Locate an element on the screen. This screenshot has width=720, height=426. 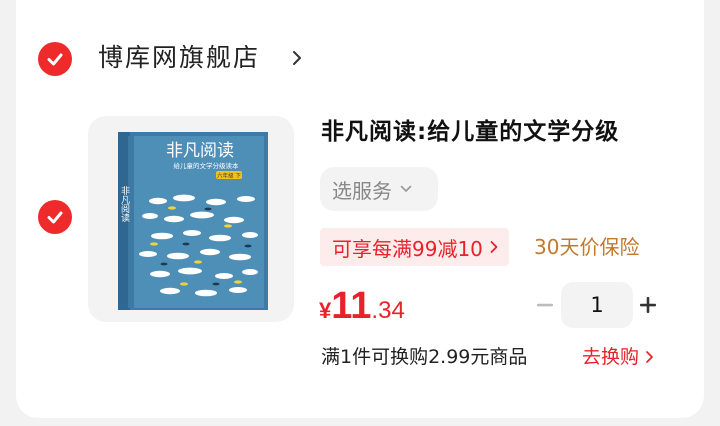
product-image: 非凡阅读 给儿童的文学分级读本 六年级 下 非凡阅读 is located at coordinates (191, 219).